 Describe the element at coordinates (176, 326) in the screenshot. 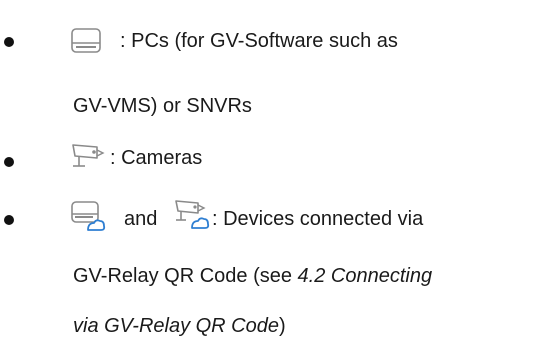

I see `item-3-reference-part-2: via GV-Relay QR Code` at that location.